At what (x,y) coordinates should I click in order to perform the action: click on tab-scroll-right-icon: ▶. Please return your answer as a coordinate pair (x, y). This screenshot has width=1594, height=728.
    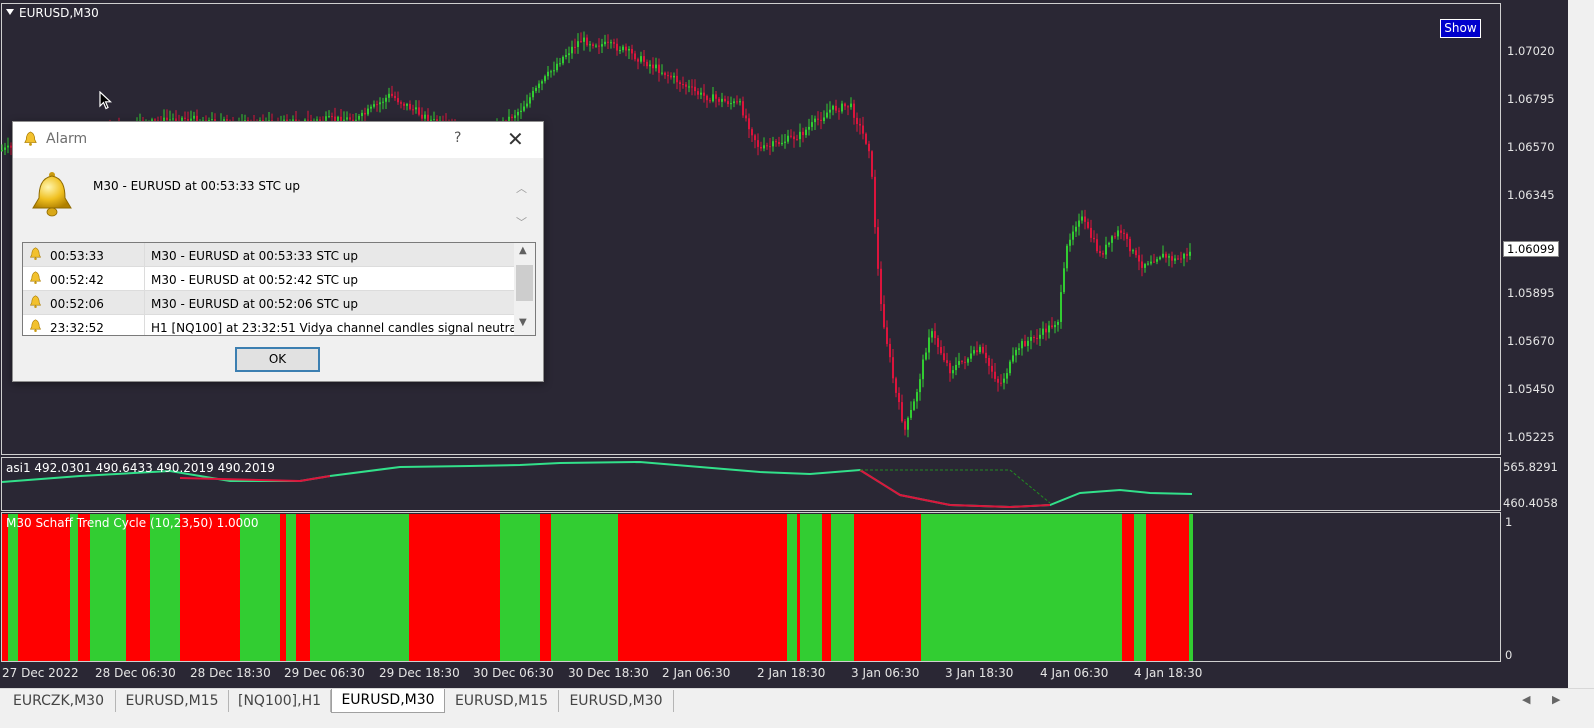
    Looking at the image, I should click on (1556, 699).